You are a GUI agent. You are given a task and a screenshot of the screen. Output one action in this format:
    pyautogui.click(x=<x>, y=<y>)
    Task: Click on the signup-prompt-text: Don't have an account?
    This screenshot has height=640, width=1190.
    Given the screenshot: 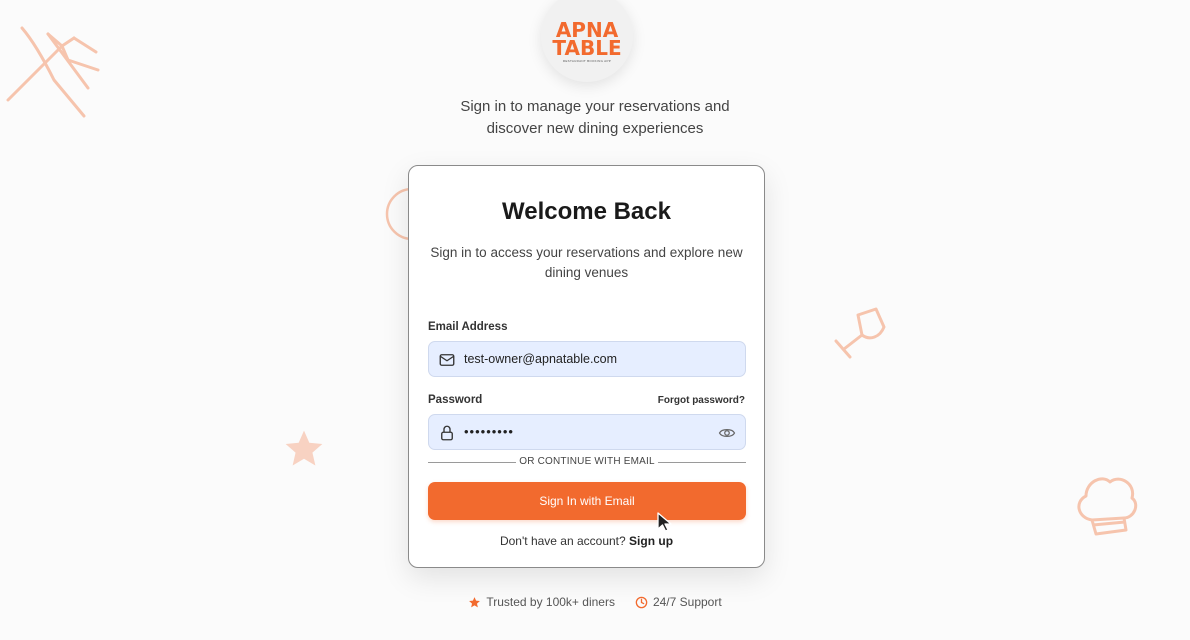 What is the action you would take?
    pyautogui.click(x=562, y=541)
    